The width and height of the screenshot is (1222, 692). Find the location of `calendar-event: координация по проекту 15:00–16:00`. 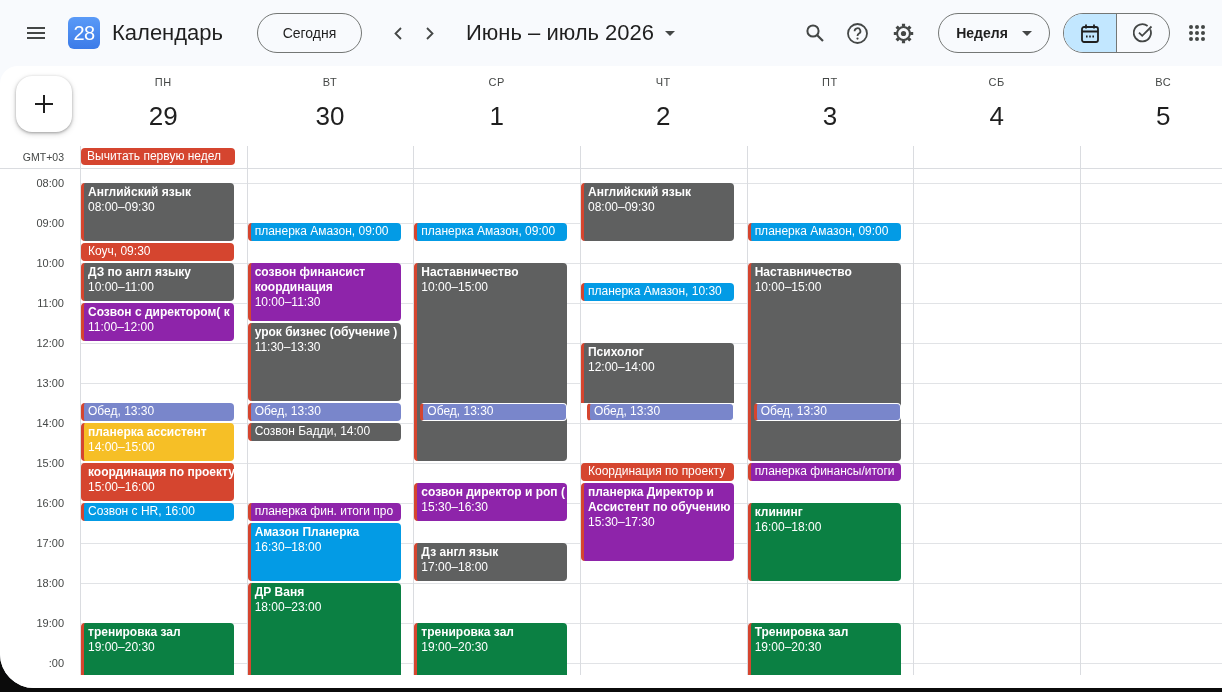

calendar-event: координация по проекту 15:00–16:00 is located at coordinates (157, 482).